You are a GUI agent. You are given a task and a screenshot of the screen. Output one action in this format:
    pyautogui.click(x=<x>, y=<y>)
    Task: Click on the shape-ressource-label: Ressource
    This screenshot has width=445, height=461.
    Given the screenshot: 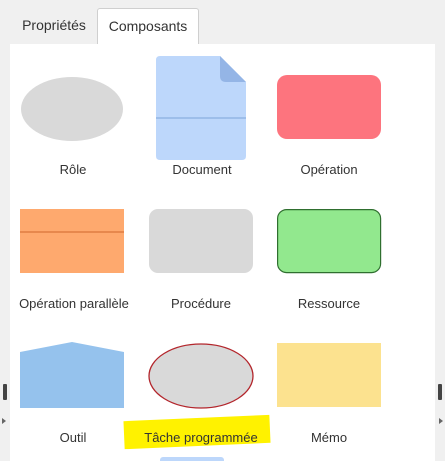 What is the action you would take?
    pyautogui.click(x=329, y=303)
    